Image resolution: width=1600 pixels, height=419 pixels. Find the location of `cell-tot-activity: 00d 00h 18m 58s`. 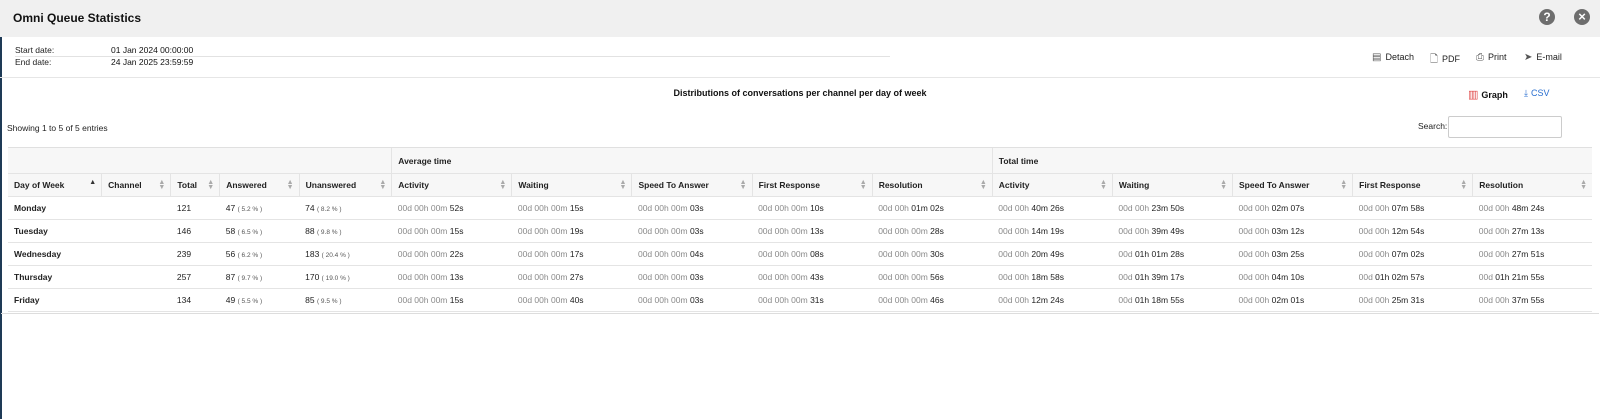

cell-tot-activity: 00d 00h 18m 58s is located at coordinates (1052, 277).